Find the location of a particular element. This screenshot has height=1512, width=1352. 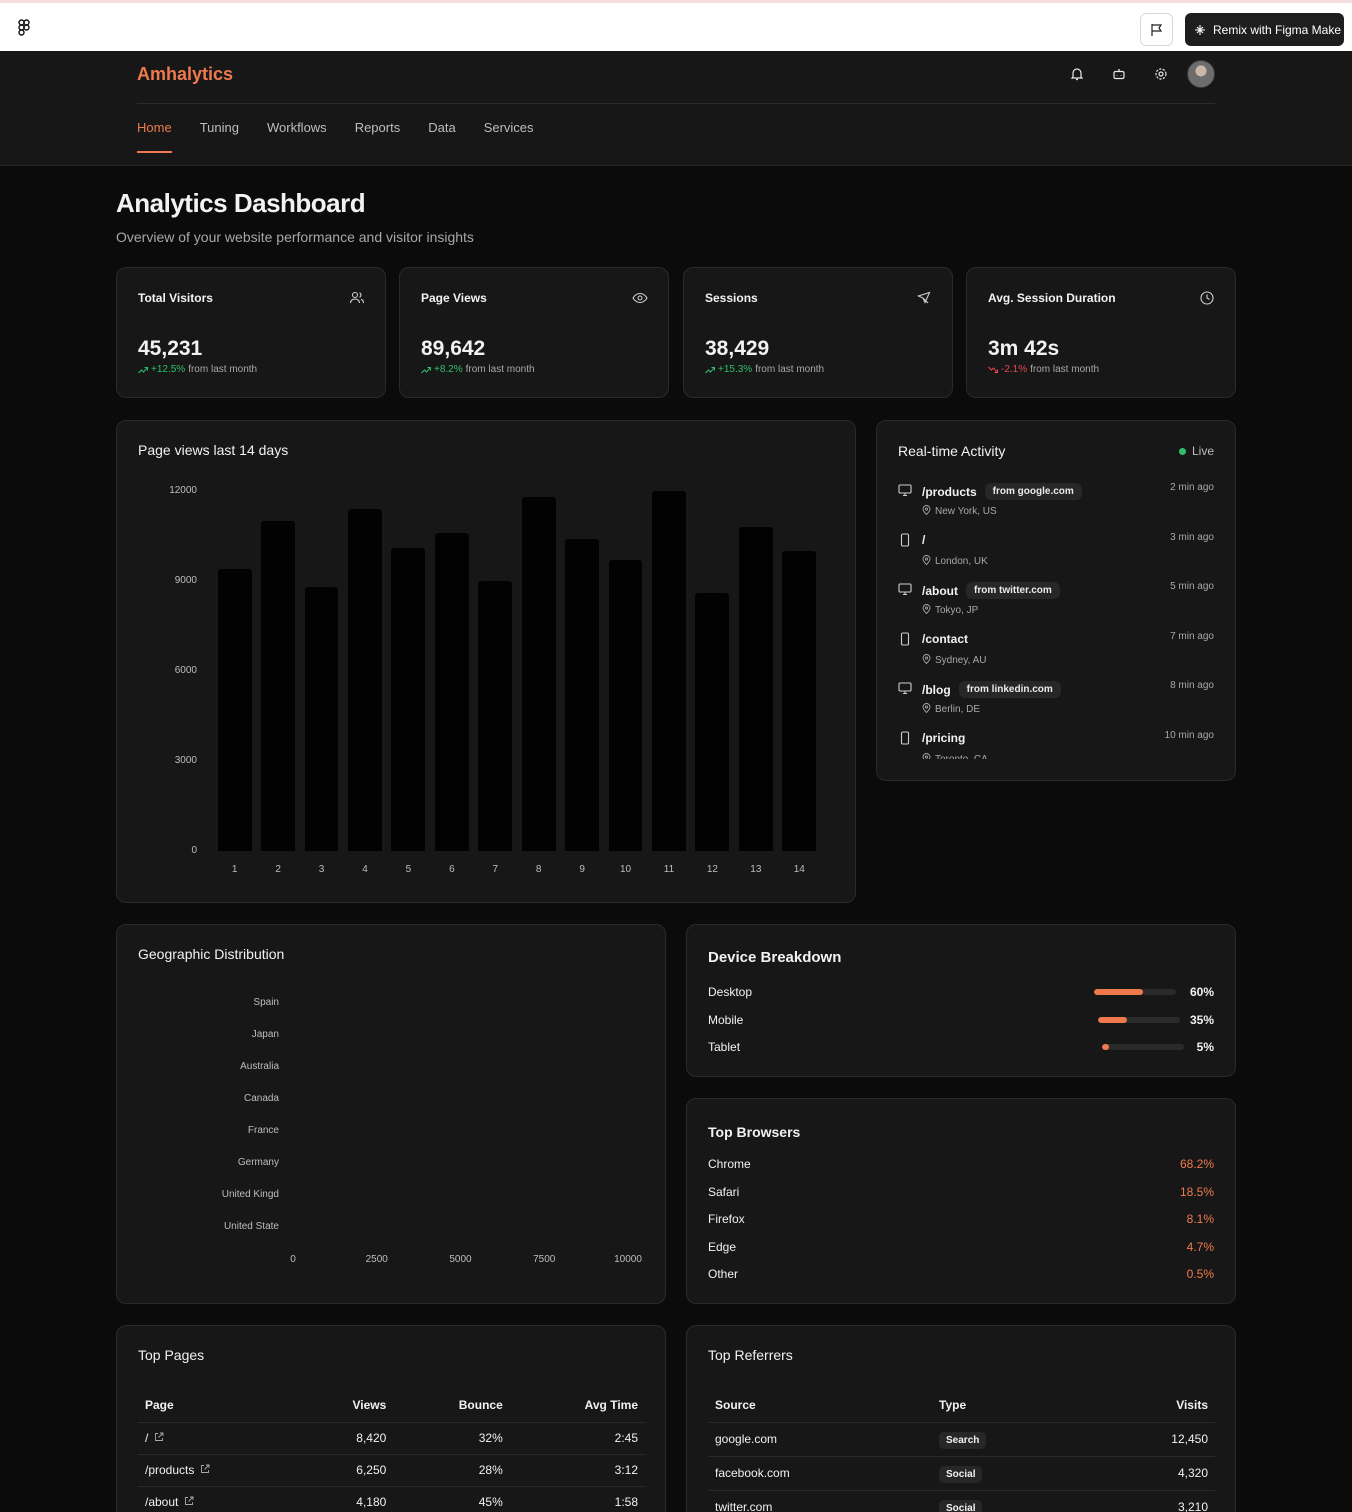

nav-tab-reports: Reports is located at coordinates (378, 136).